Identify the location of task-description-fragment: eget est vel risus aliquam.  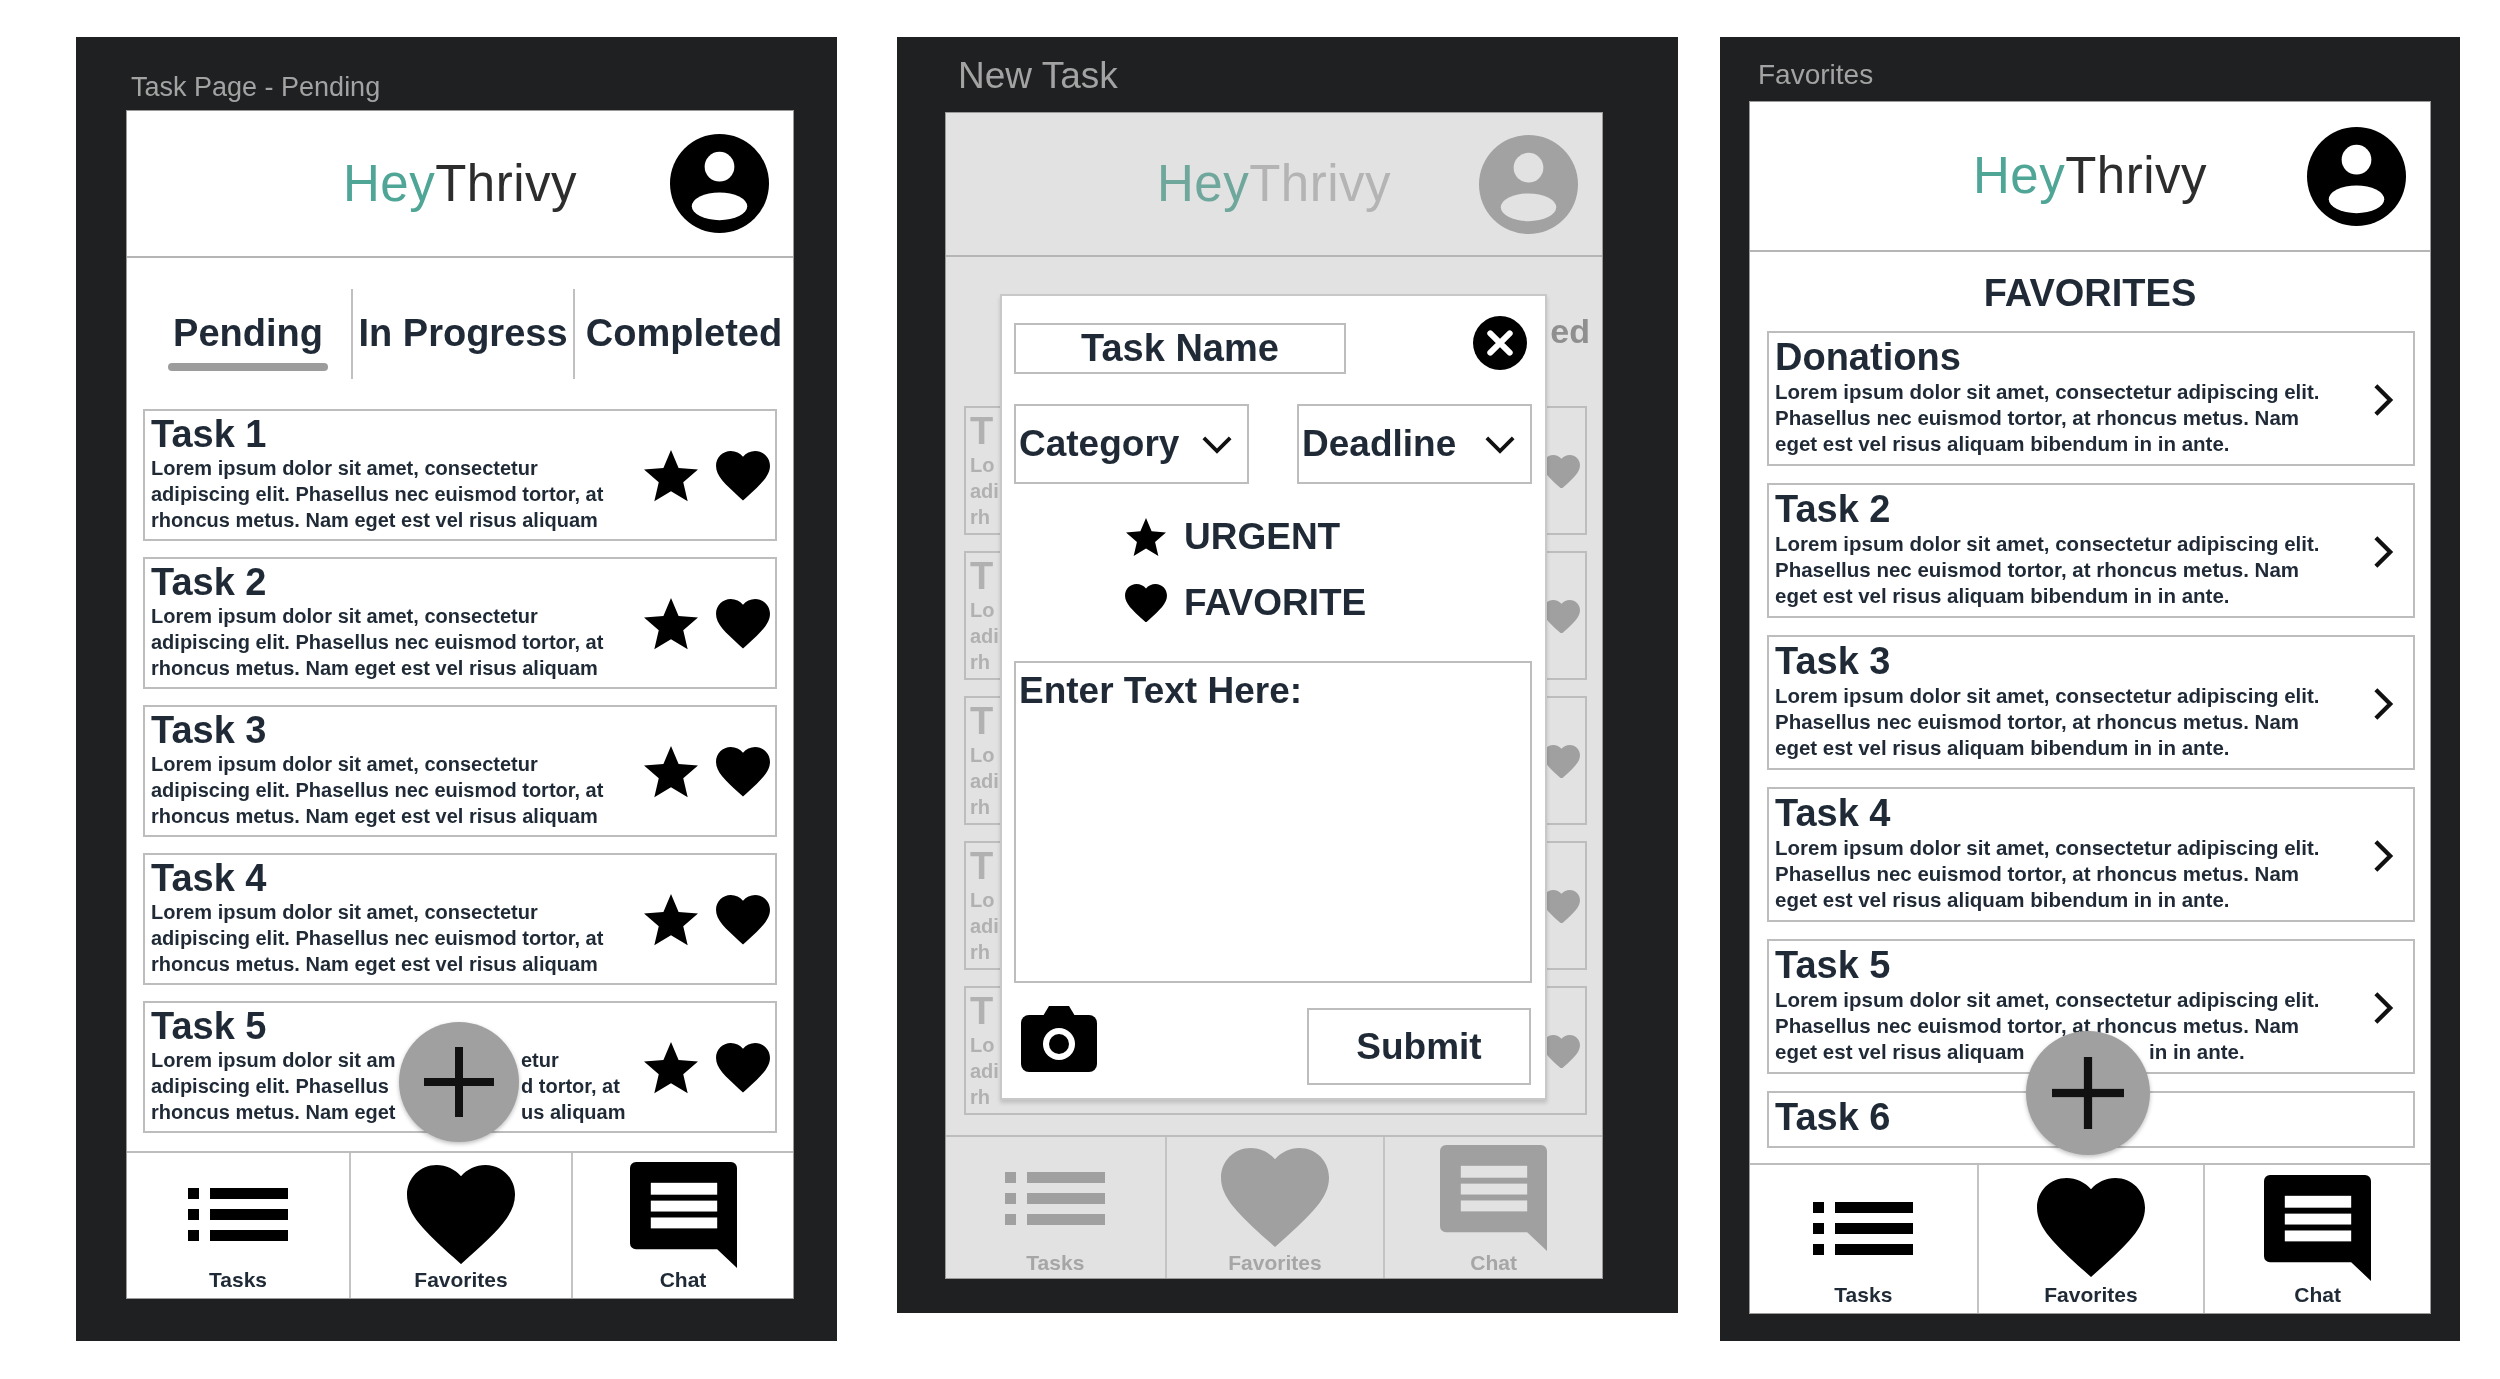
(1900, 1051).